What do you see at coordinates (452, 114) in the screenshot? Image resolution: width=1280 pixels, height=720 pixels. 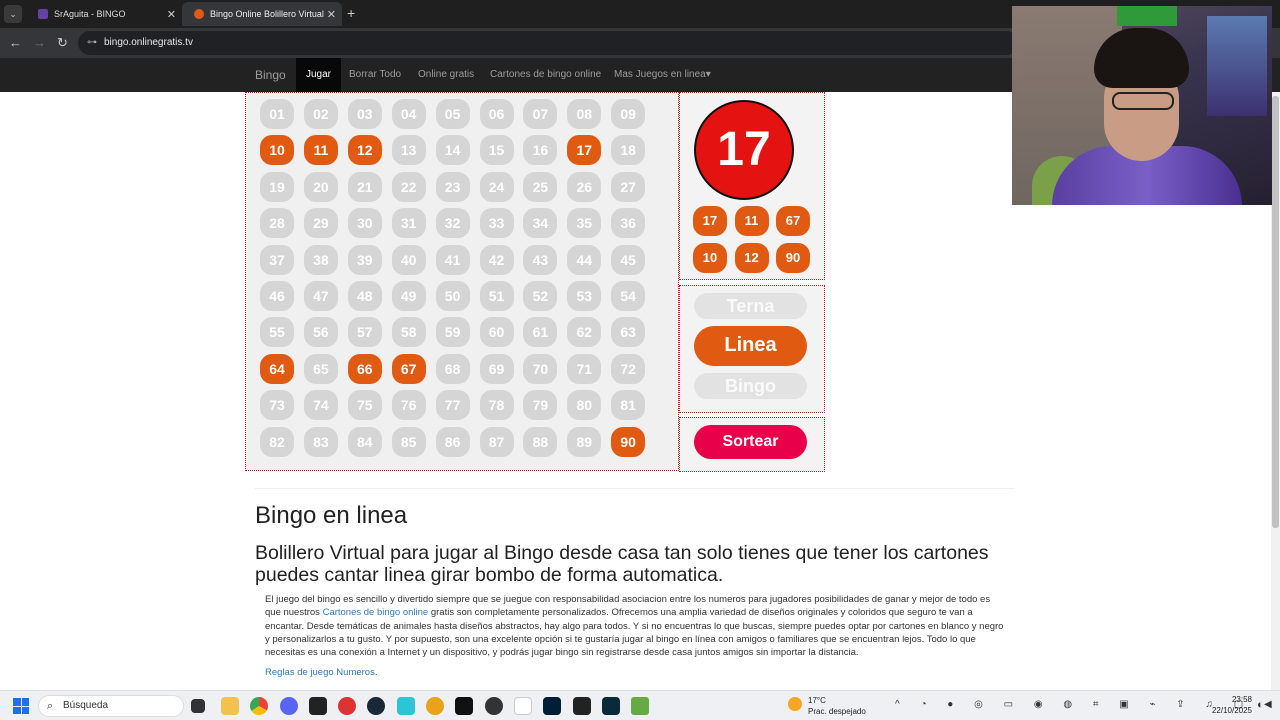 I see `board-number-05: 05` at bounding box center [452, 114].